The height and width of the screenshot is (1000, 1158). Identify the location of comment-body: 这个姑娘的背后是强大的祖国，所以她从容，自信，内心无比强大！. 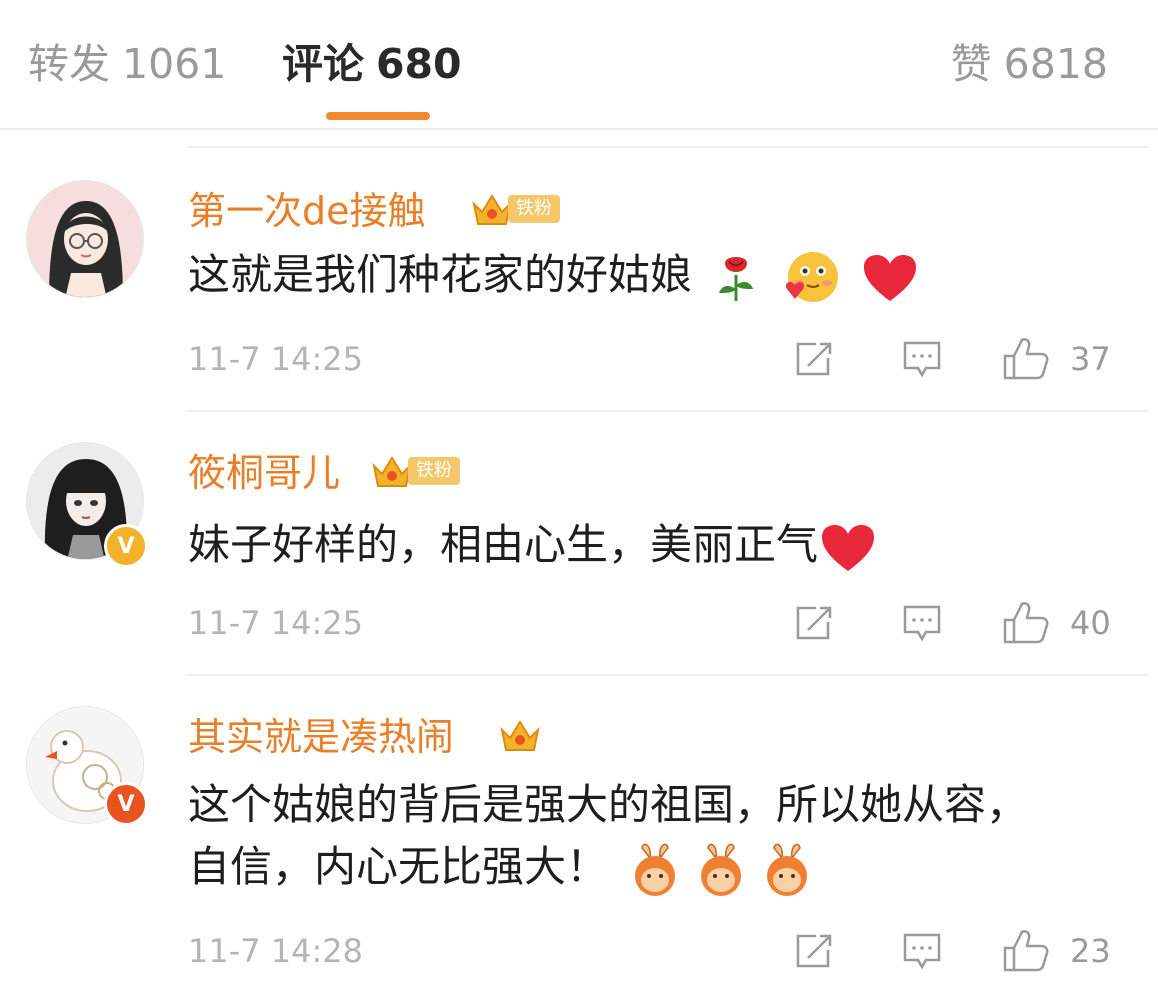
(608, 835).